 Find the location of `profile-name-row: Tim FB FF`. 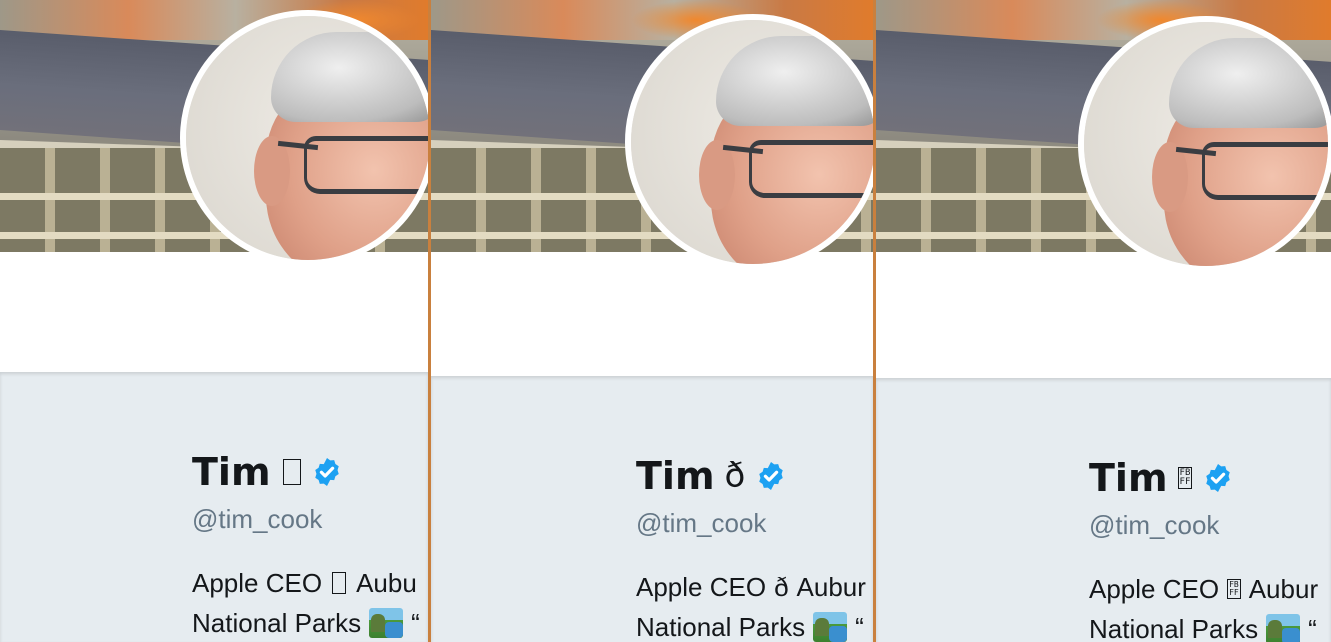

profile-name-row: Tim FB FF is located at coordinates (1161, 478).